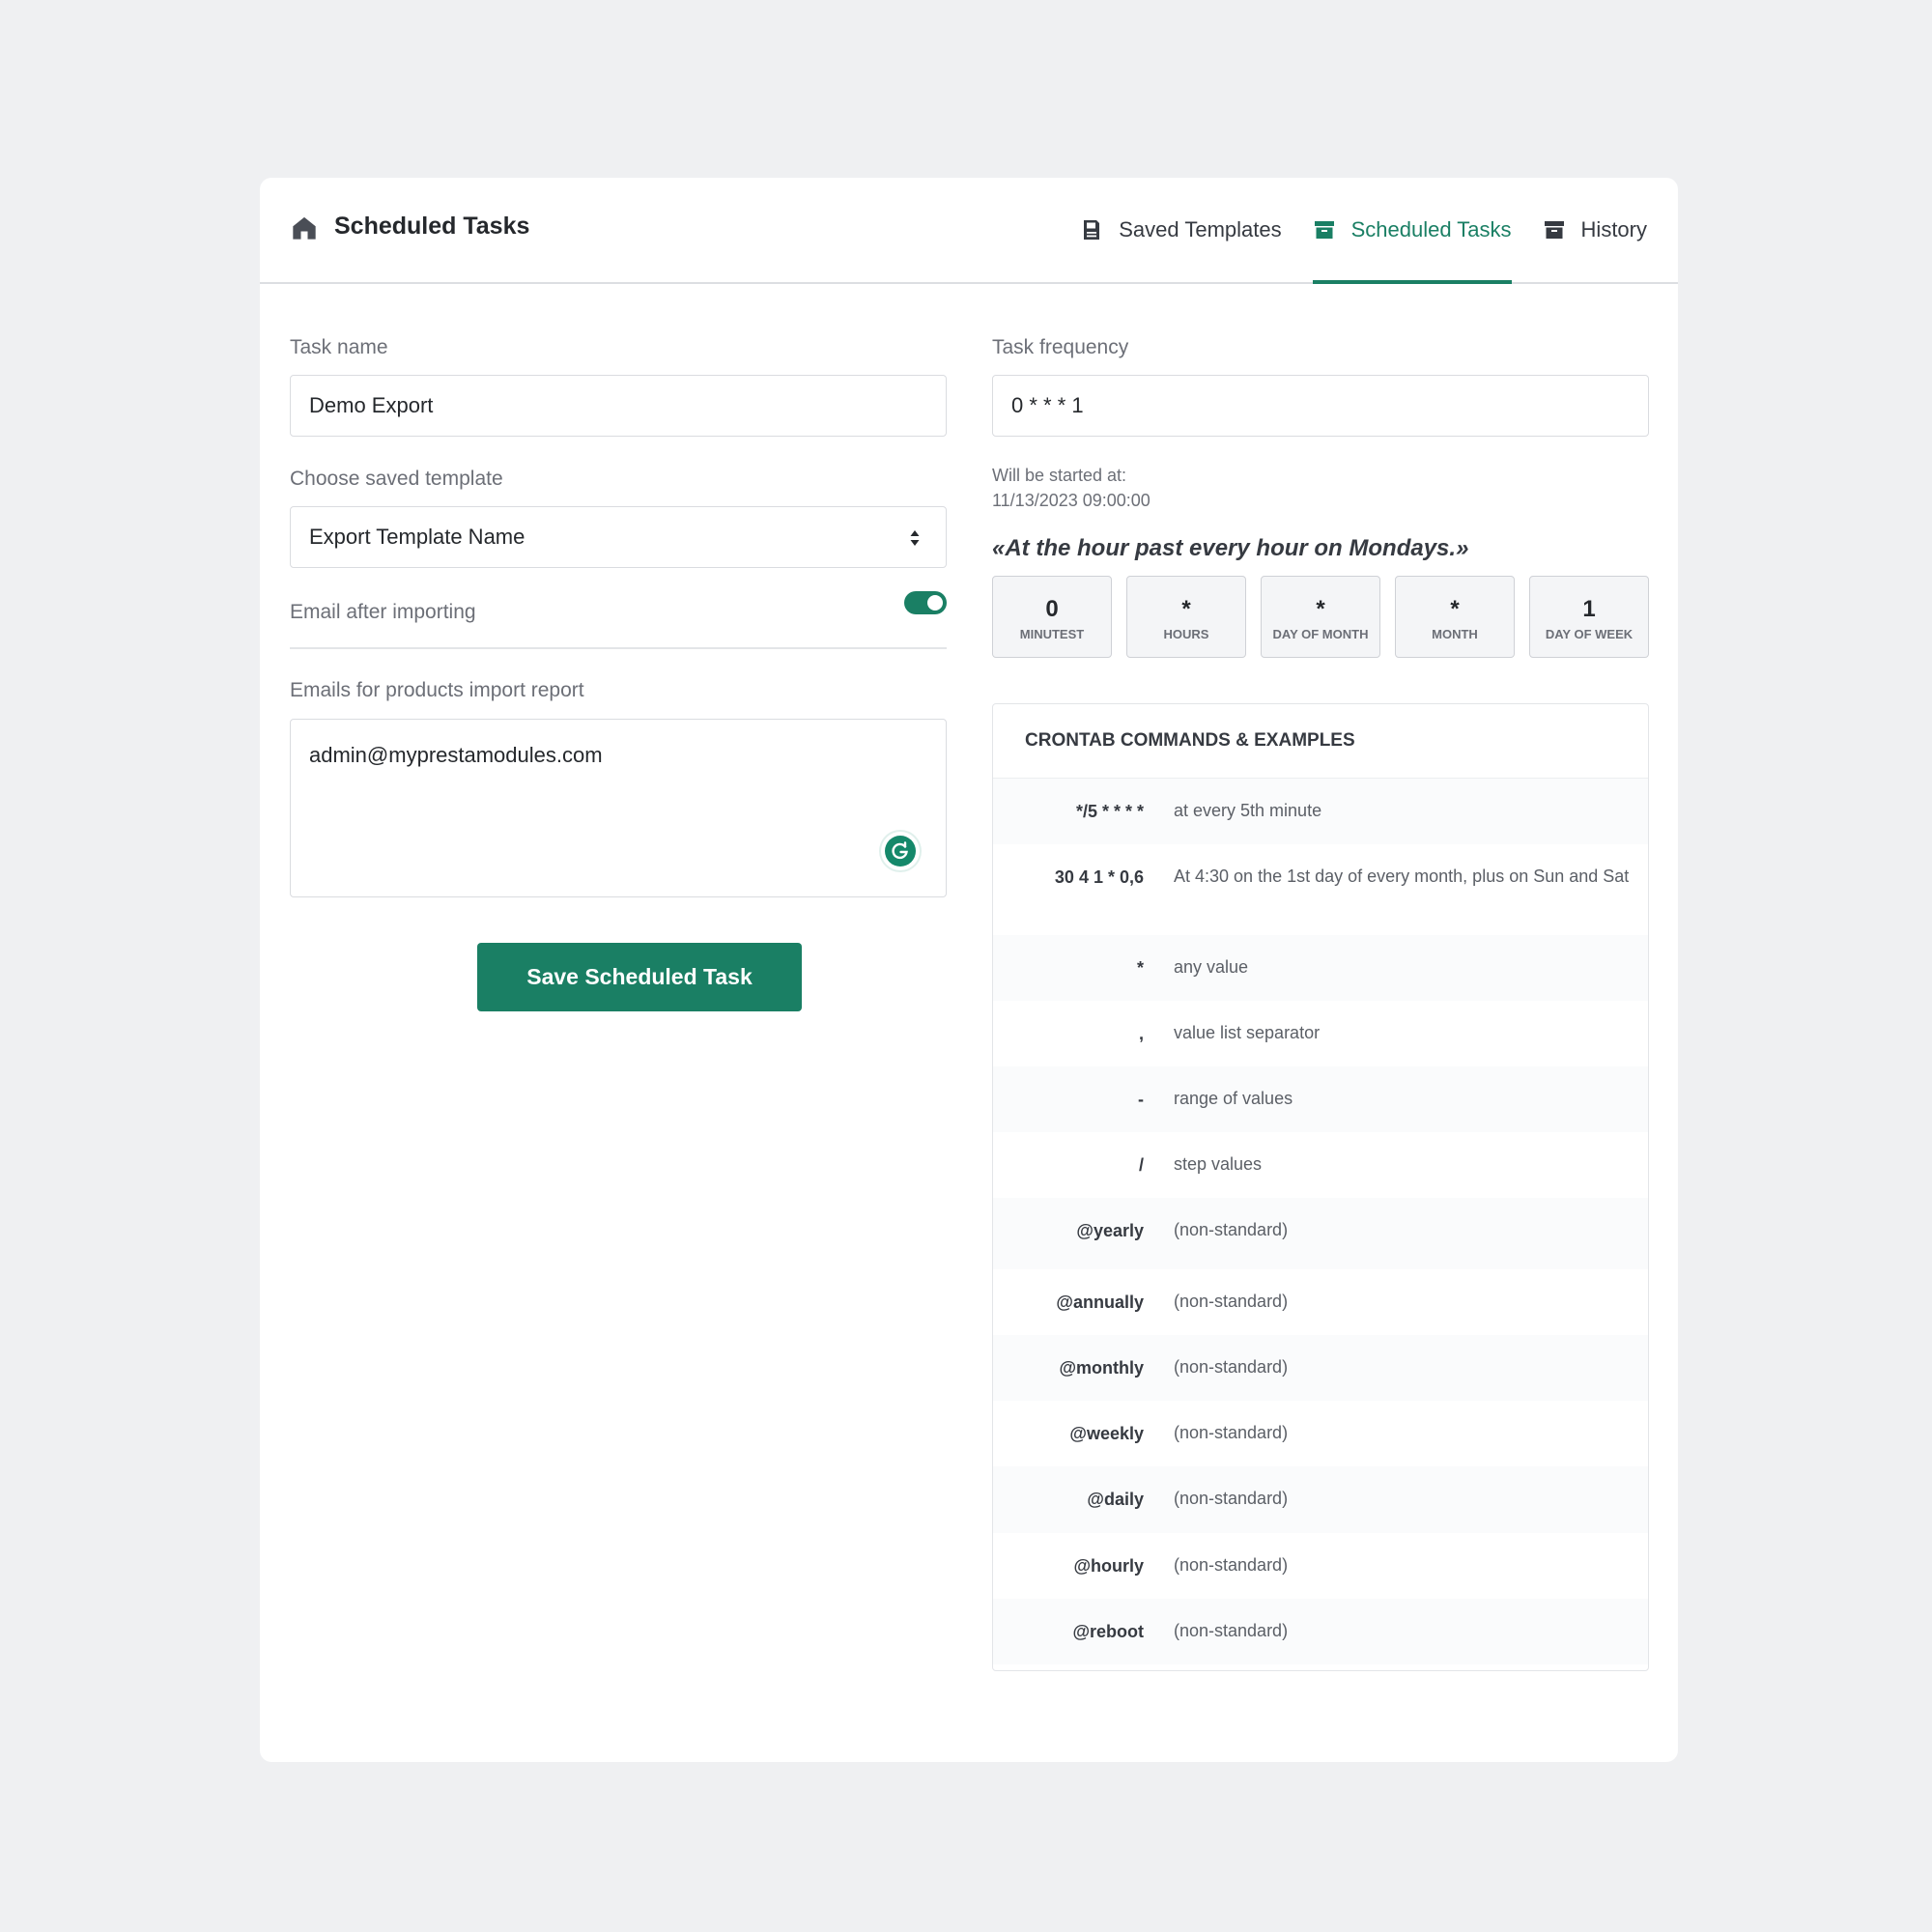  What do you see at coordinates (456, 755) in the screenshot?
I see `emails-value: admin@myprestamodules.com` at bounding box center [456, 755].